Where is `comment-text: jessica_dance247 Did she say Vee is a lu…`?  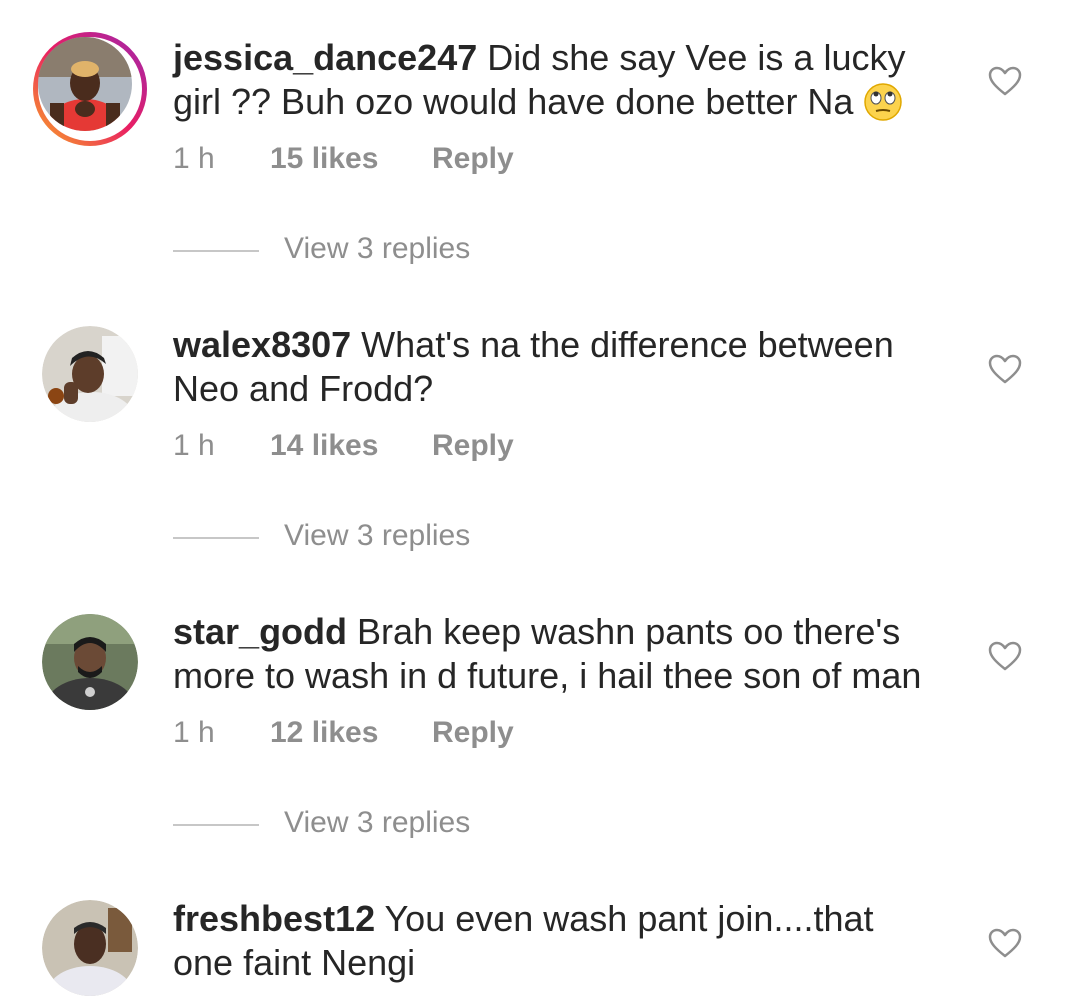 comment-text: jessica_dance247 Did she say Vee is a lu… is located at coordinates (558, 80).